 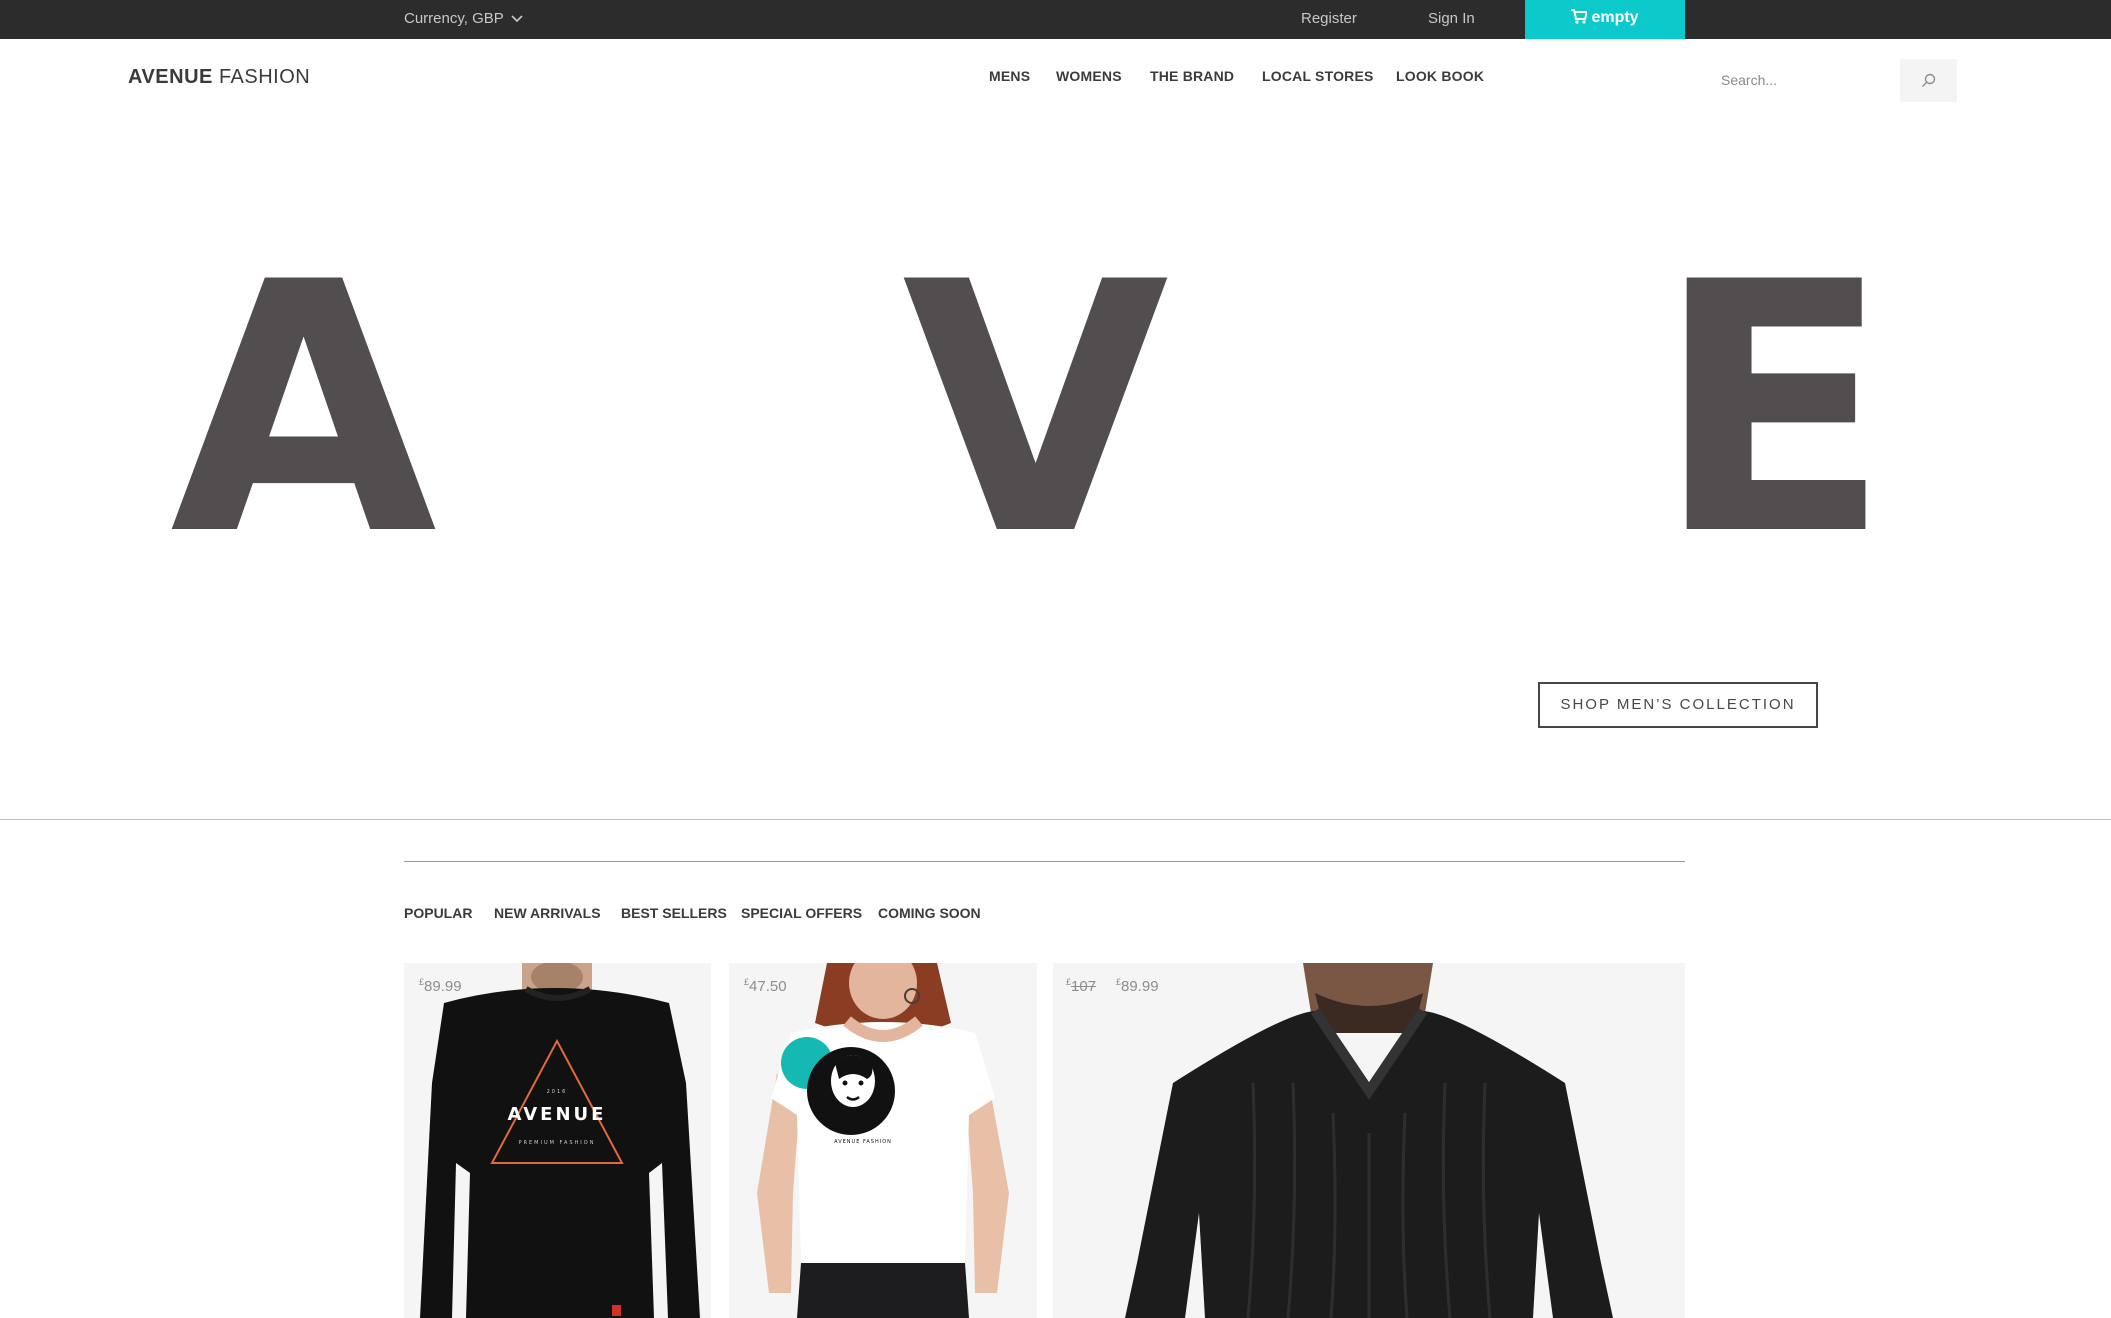 What do you see at coordinates (170, 77) in the screenshot?
I see `logo-bold: AVENUE` at bounding box center [170, 77].